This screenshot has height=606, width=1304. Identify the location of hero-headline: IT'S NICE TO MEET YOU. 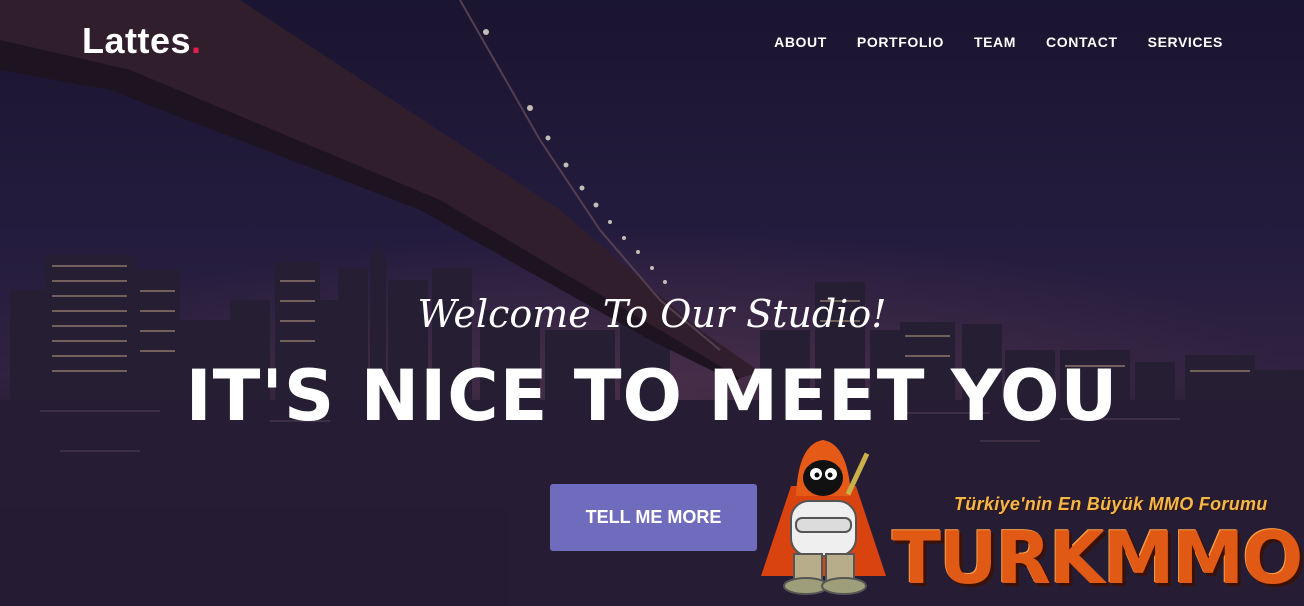
(652, 396).